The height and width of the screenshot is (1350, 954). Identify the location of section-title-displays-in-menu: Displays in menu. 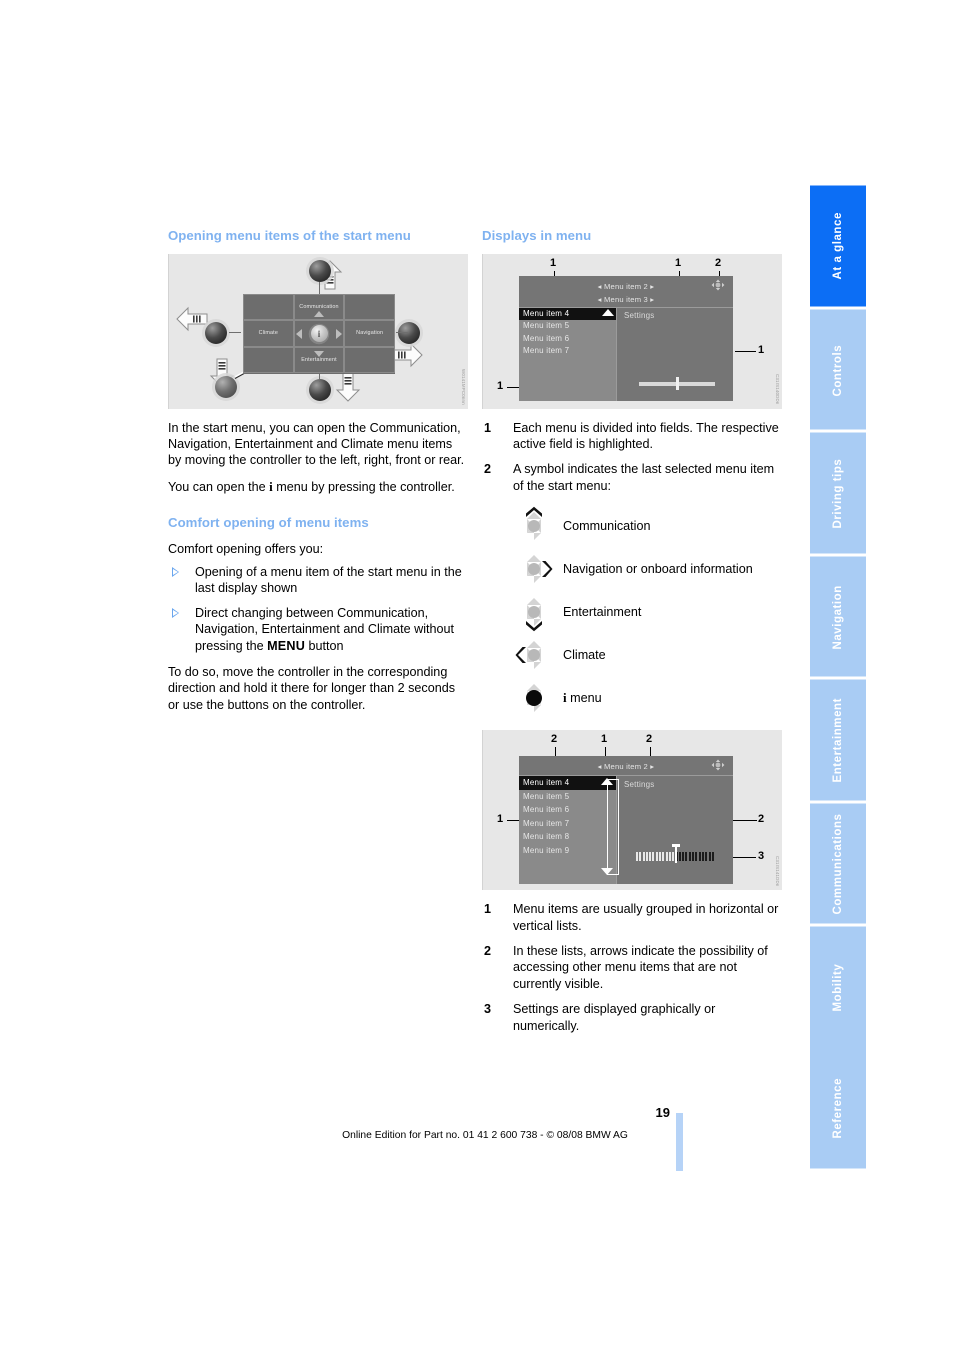
(537, 235).